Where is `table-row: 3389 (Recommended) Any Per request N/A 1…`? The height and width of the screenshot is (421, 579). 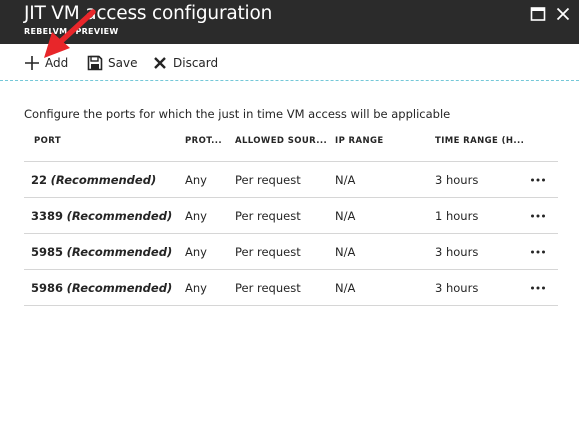 table-row: 3389 (Recommended) Any Per request N/A 1… is located at coordinates (291, 215).